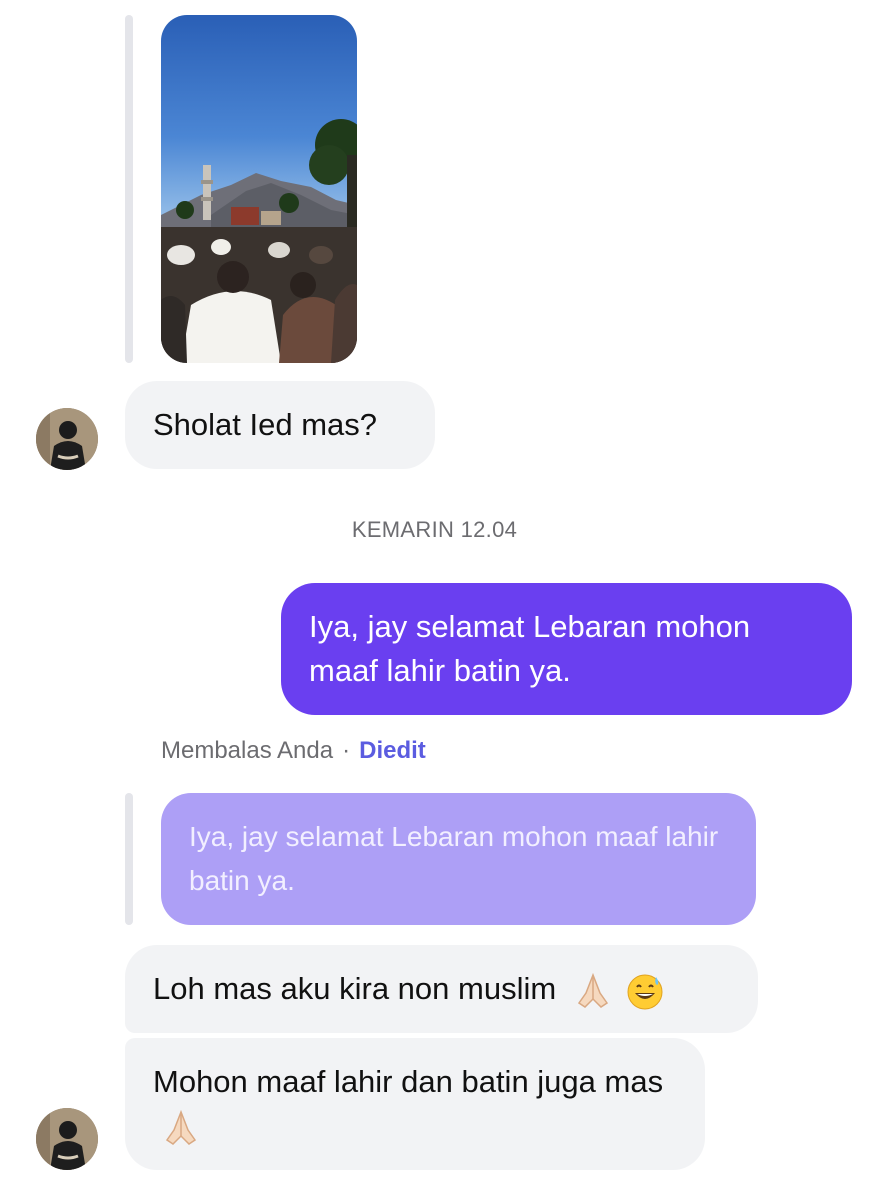  What do you see at coordinates (247, 750) in the screenshot?
I see `replying-to-label: Membalas Anda` at bounding box center [247, 750].